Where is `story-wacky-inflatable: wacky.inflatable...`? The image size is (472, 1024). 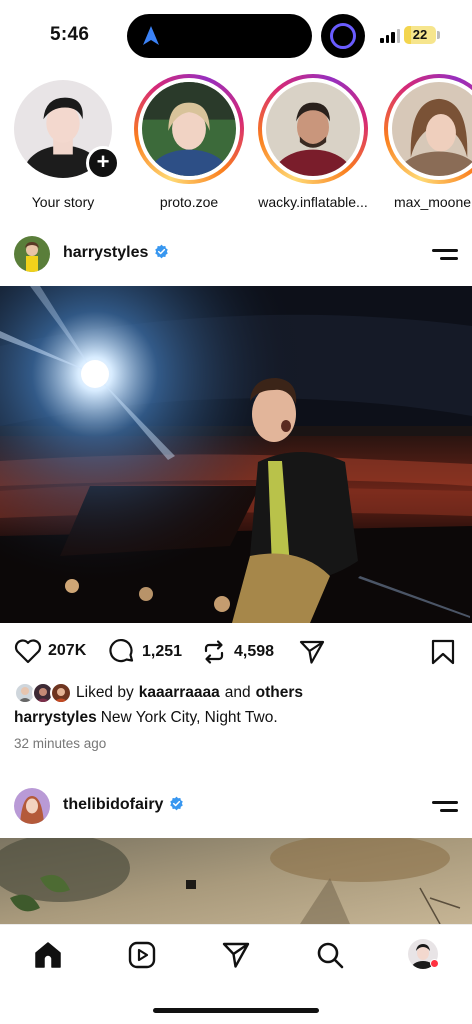
story-wacky-inflatable: wacky.inflatable... is located at coordinates (313, 142).